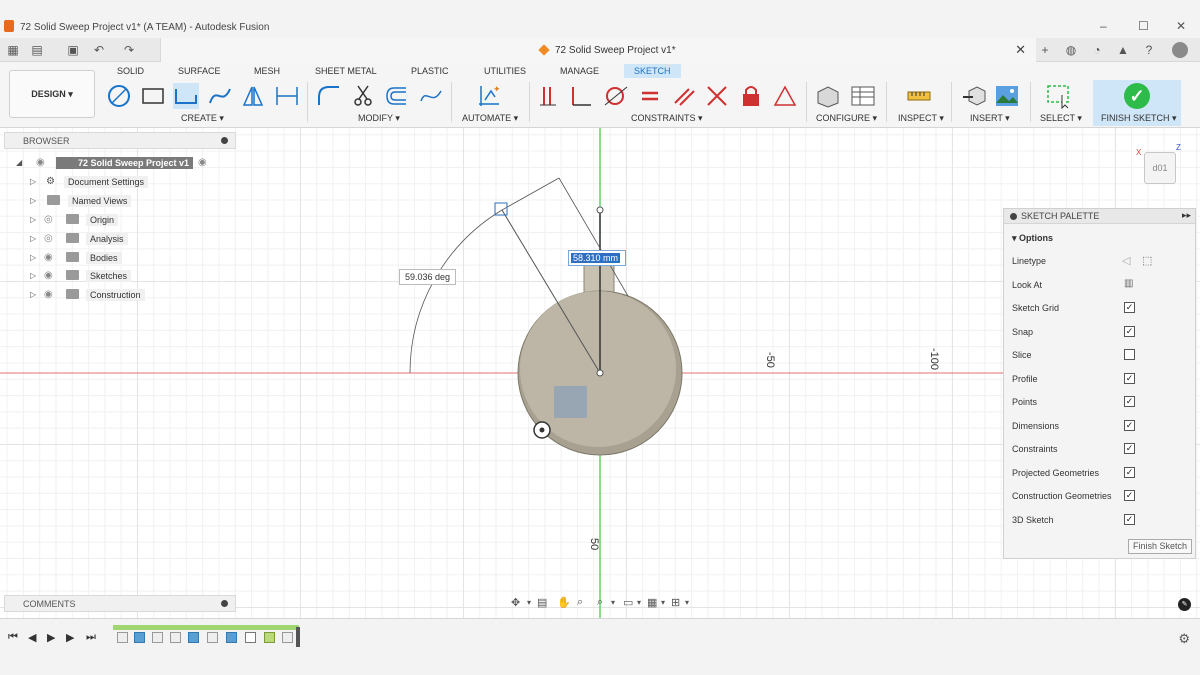 This screenshot has width=1200, height=675. I want to click on configure-table-tool, so click(863, 96).